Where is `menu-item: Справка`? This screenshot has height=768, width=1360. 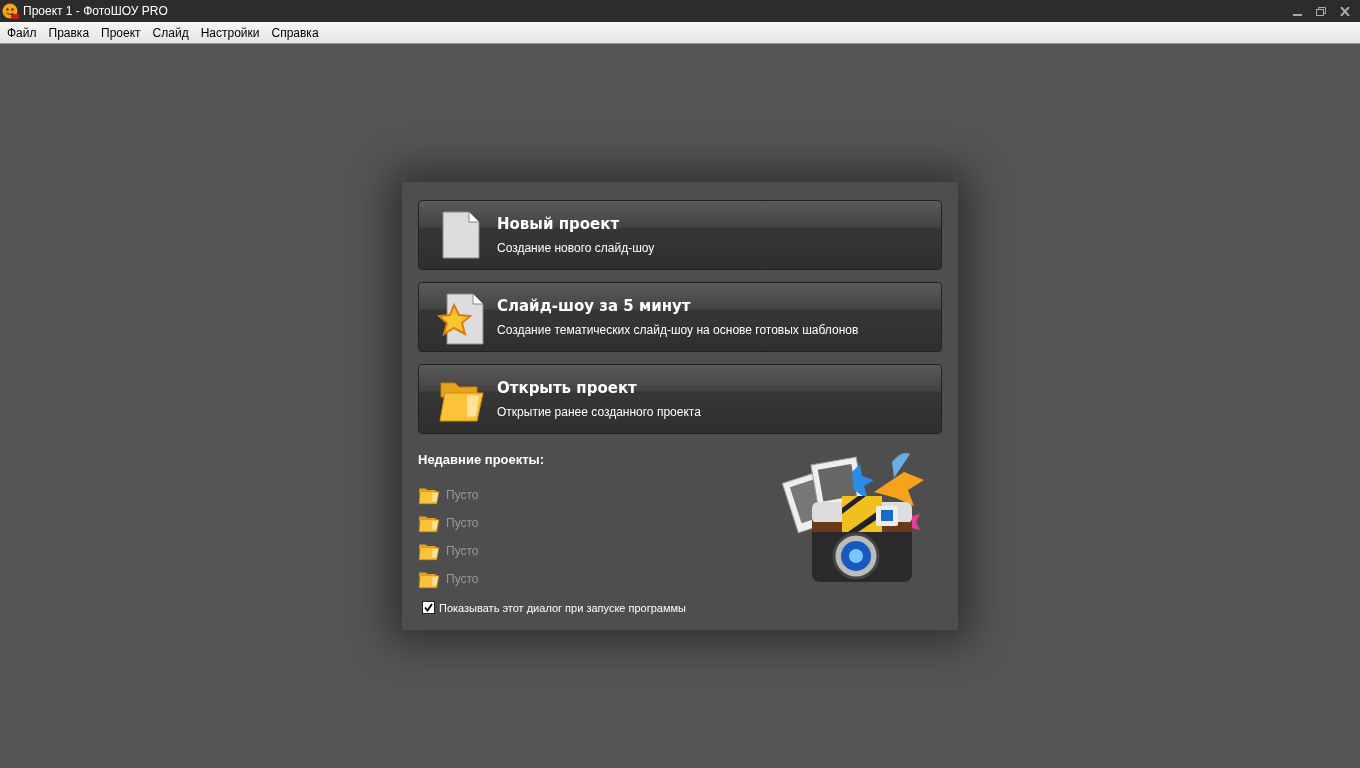 menu-item: Справка is located at coordinates (295, 32).